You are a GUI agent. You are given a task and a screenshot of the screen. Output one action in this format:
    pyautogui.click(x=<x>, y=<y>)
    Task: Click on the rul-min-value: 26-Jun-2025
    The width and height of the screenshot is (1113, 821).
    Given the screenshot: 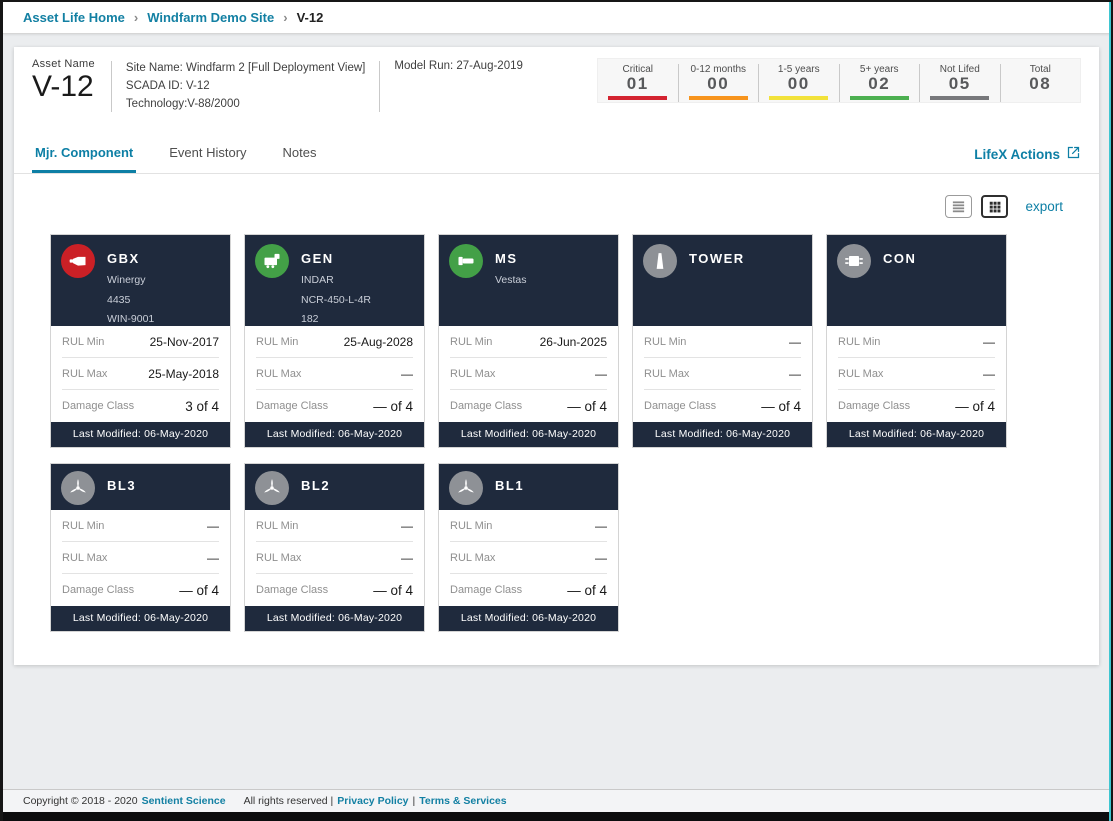 What is the action you would take?
    pyautogui.click(x=573, y=341)
    